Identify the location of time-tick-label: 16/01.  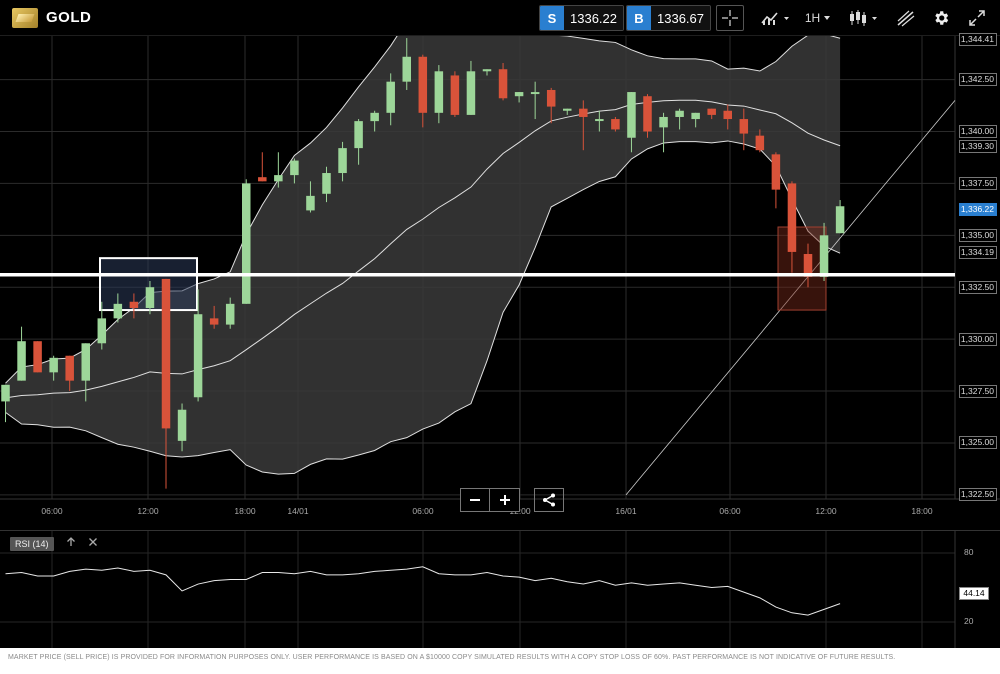
(626, 511).